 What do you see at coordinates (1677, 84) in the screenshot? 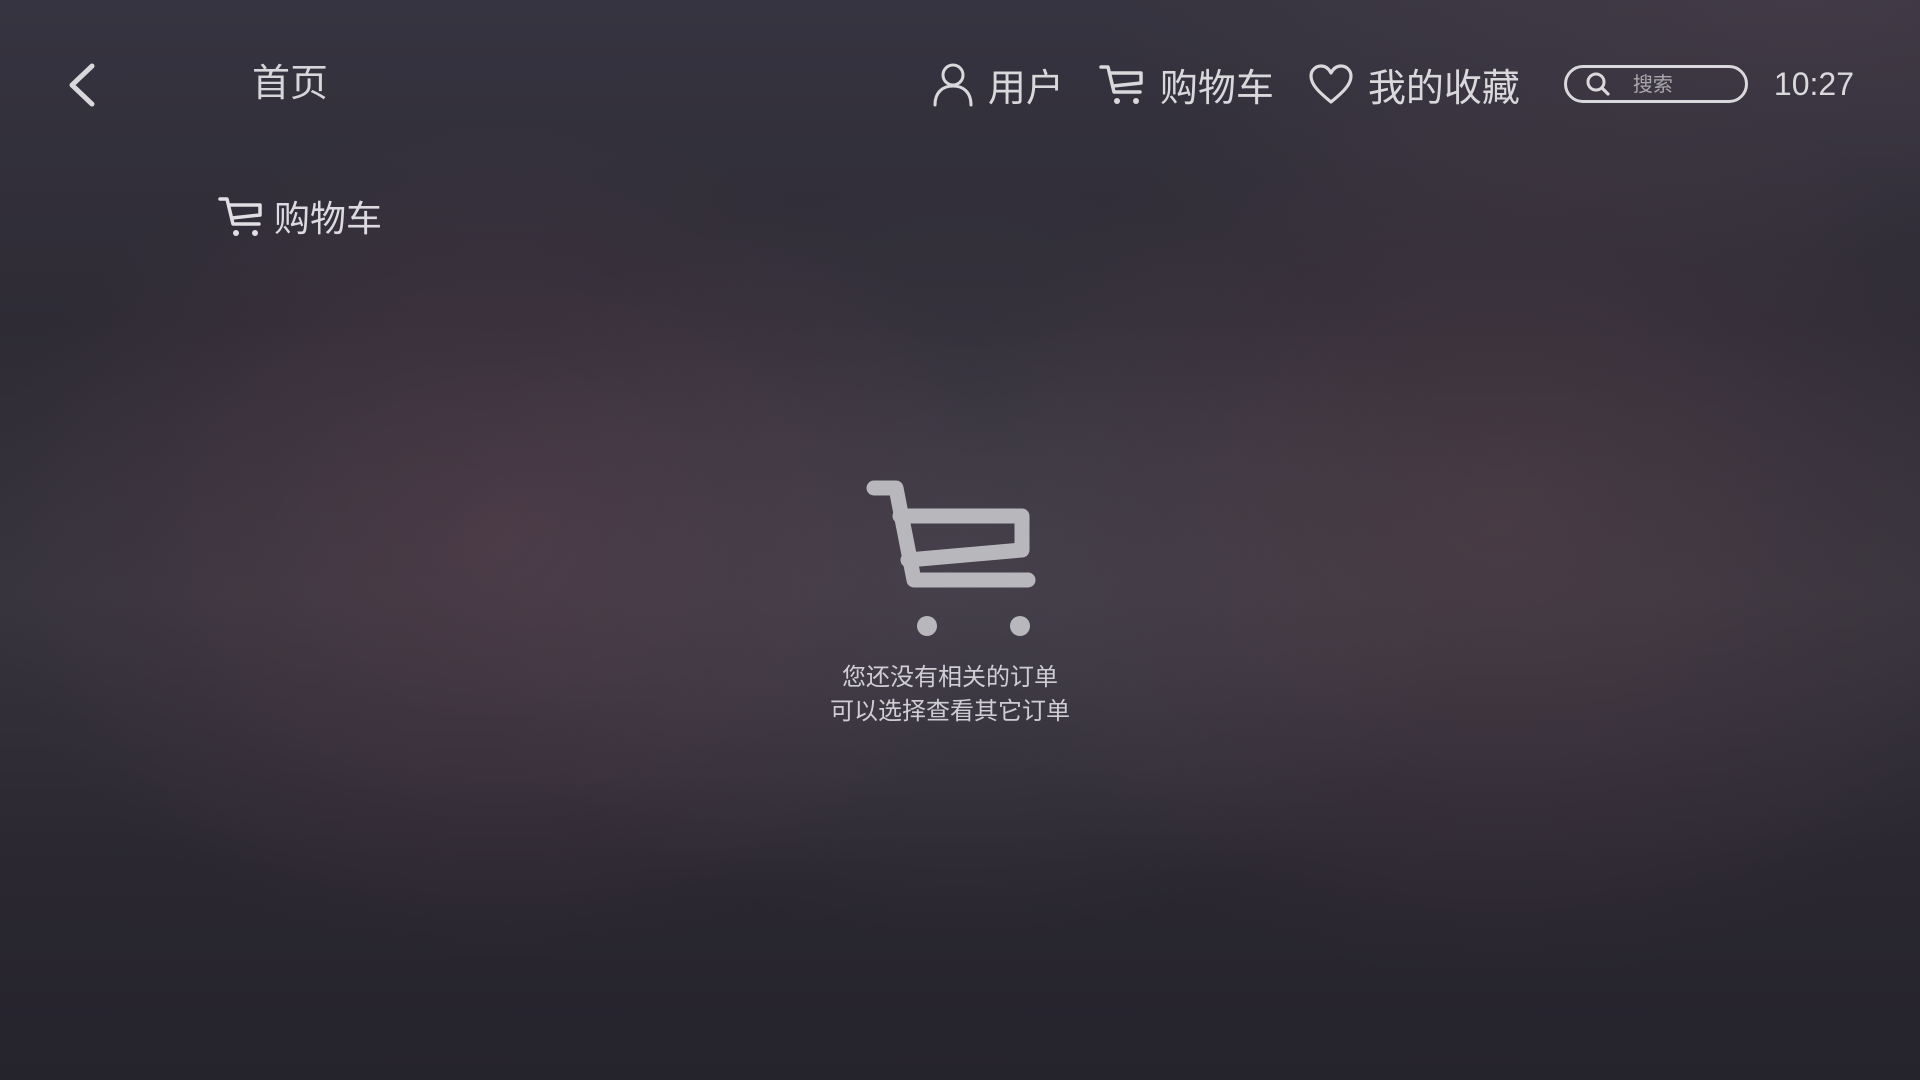
I see `search-input` at bounding box center [1677, 84].